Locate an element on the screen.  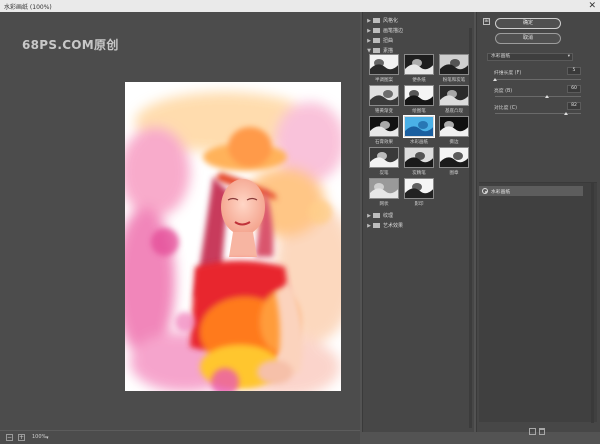
filter-thumbnail-label: 绘图笔 is located at coordinates (419, 111).